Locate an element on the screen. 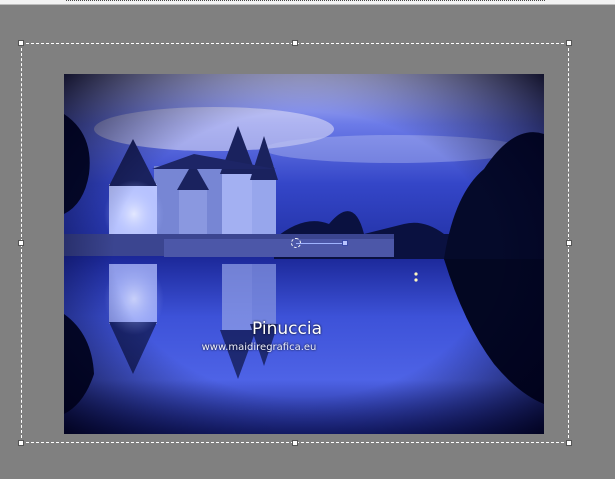 This screenshot has height=479, width=615. handle-bottom-right is located at coordinates (569, 443).